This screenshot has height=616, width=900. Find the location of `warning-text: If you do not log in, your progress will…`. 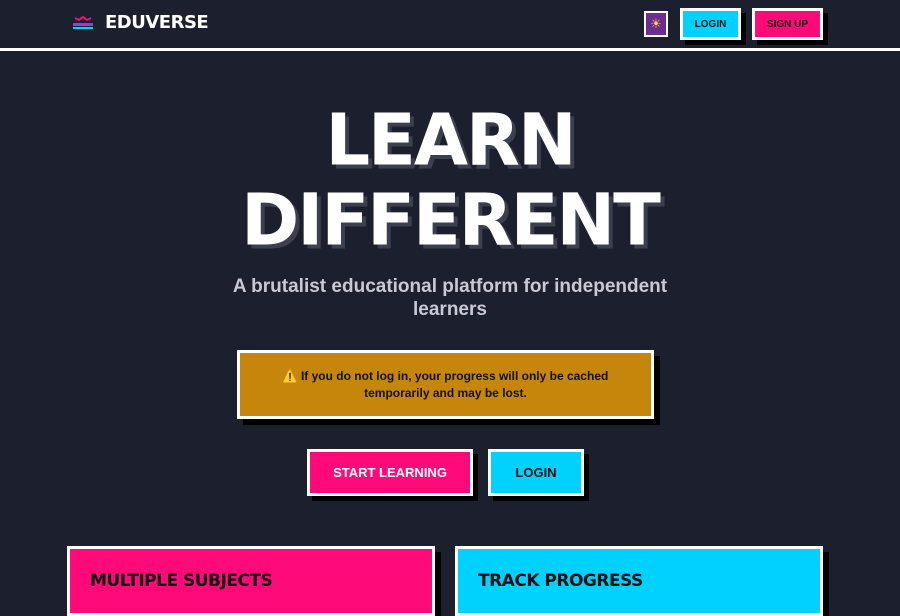

warning-text: If you do not log in, your progress will… is located at coordinates (454, 384).